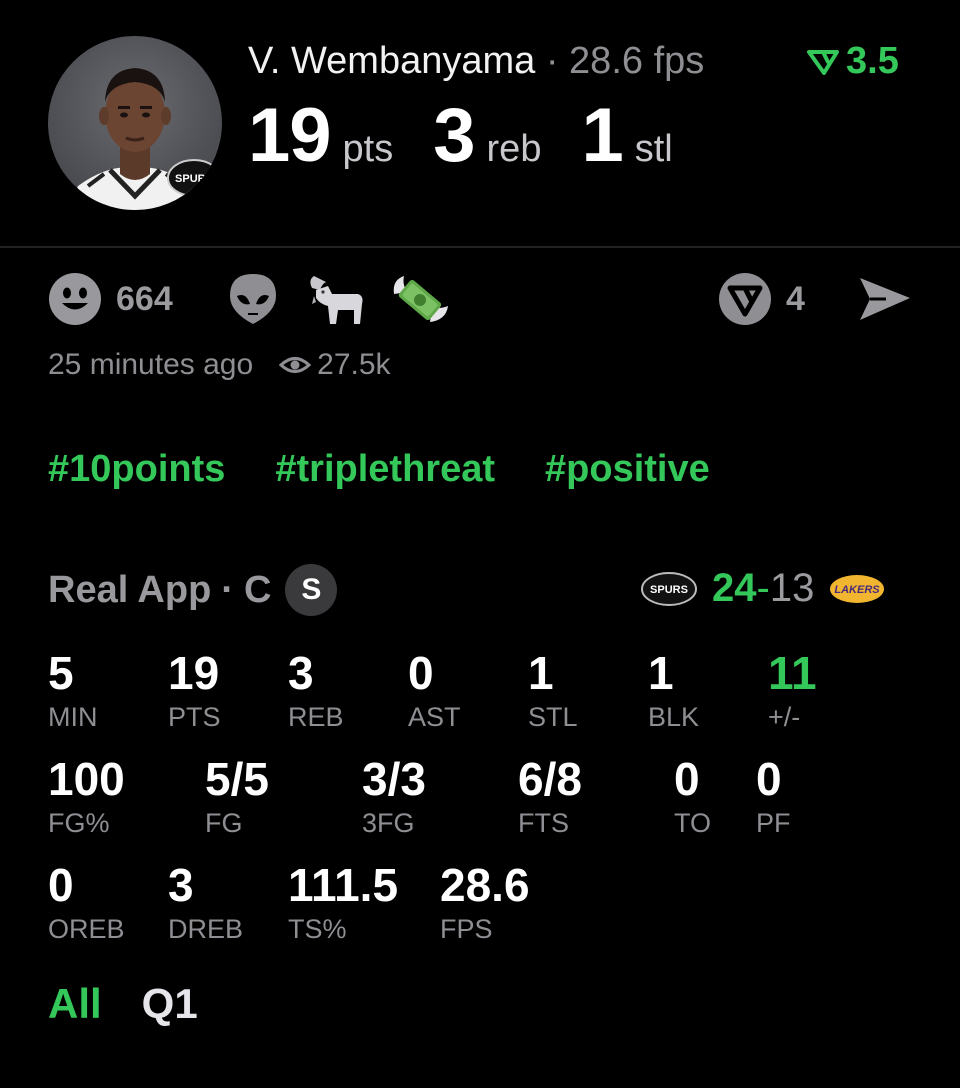 Image resolution: width=960 pixels, height=1088 pixels. What do you see at coordinates (637, 61) in the screenshot?
I see `fps-text: 28.6 fps` at bounding box center [637, 61].